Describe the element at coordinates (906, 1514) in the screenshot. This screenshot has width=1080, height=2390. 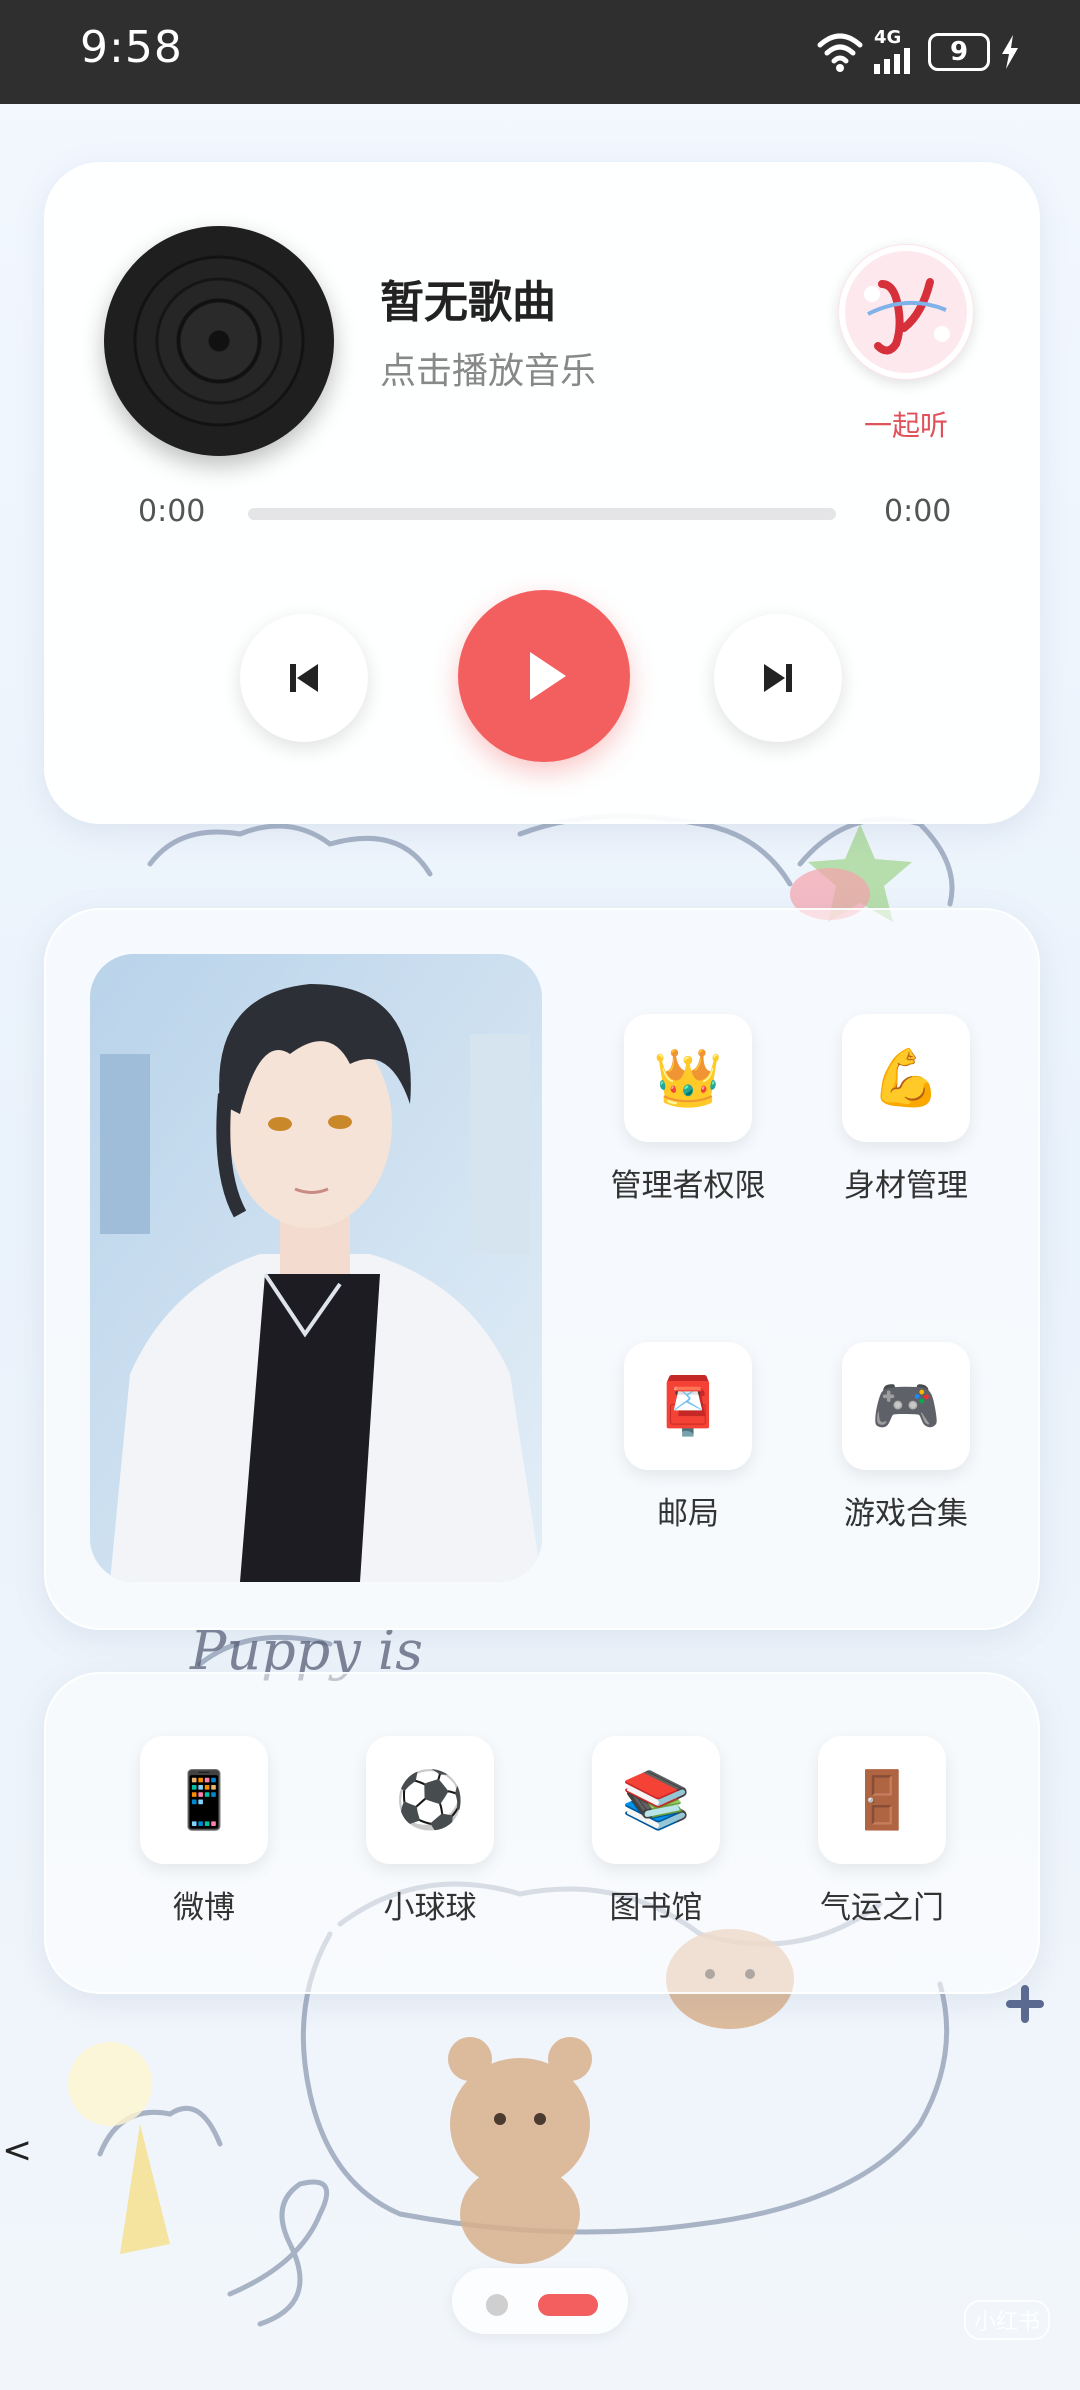
I see `grid-item-label: 游戏合集` at that location.